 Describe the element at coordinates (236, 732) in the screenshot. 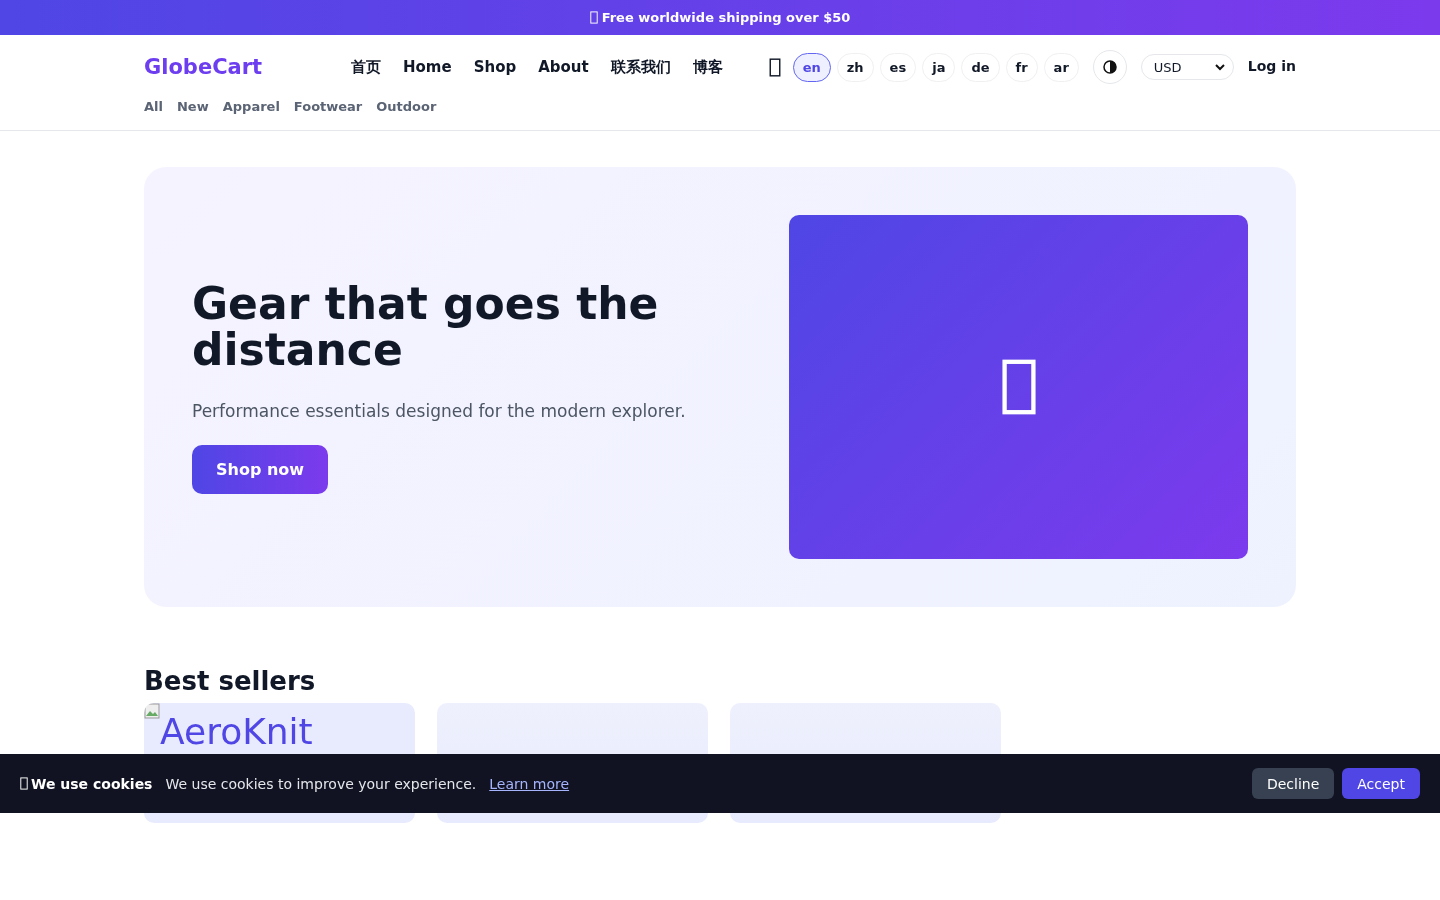

I see `image-alt-text: AeroKnit` at that location.